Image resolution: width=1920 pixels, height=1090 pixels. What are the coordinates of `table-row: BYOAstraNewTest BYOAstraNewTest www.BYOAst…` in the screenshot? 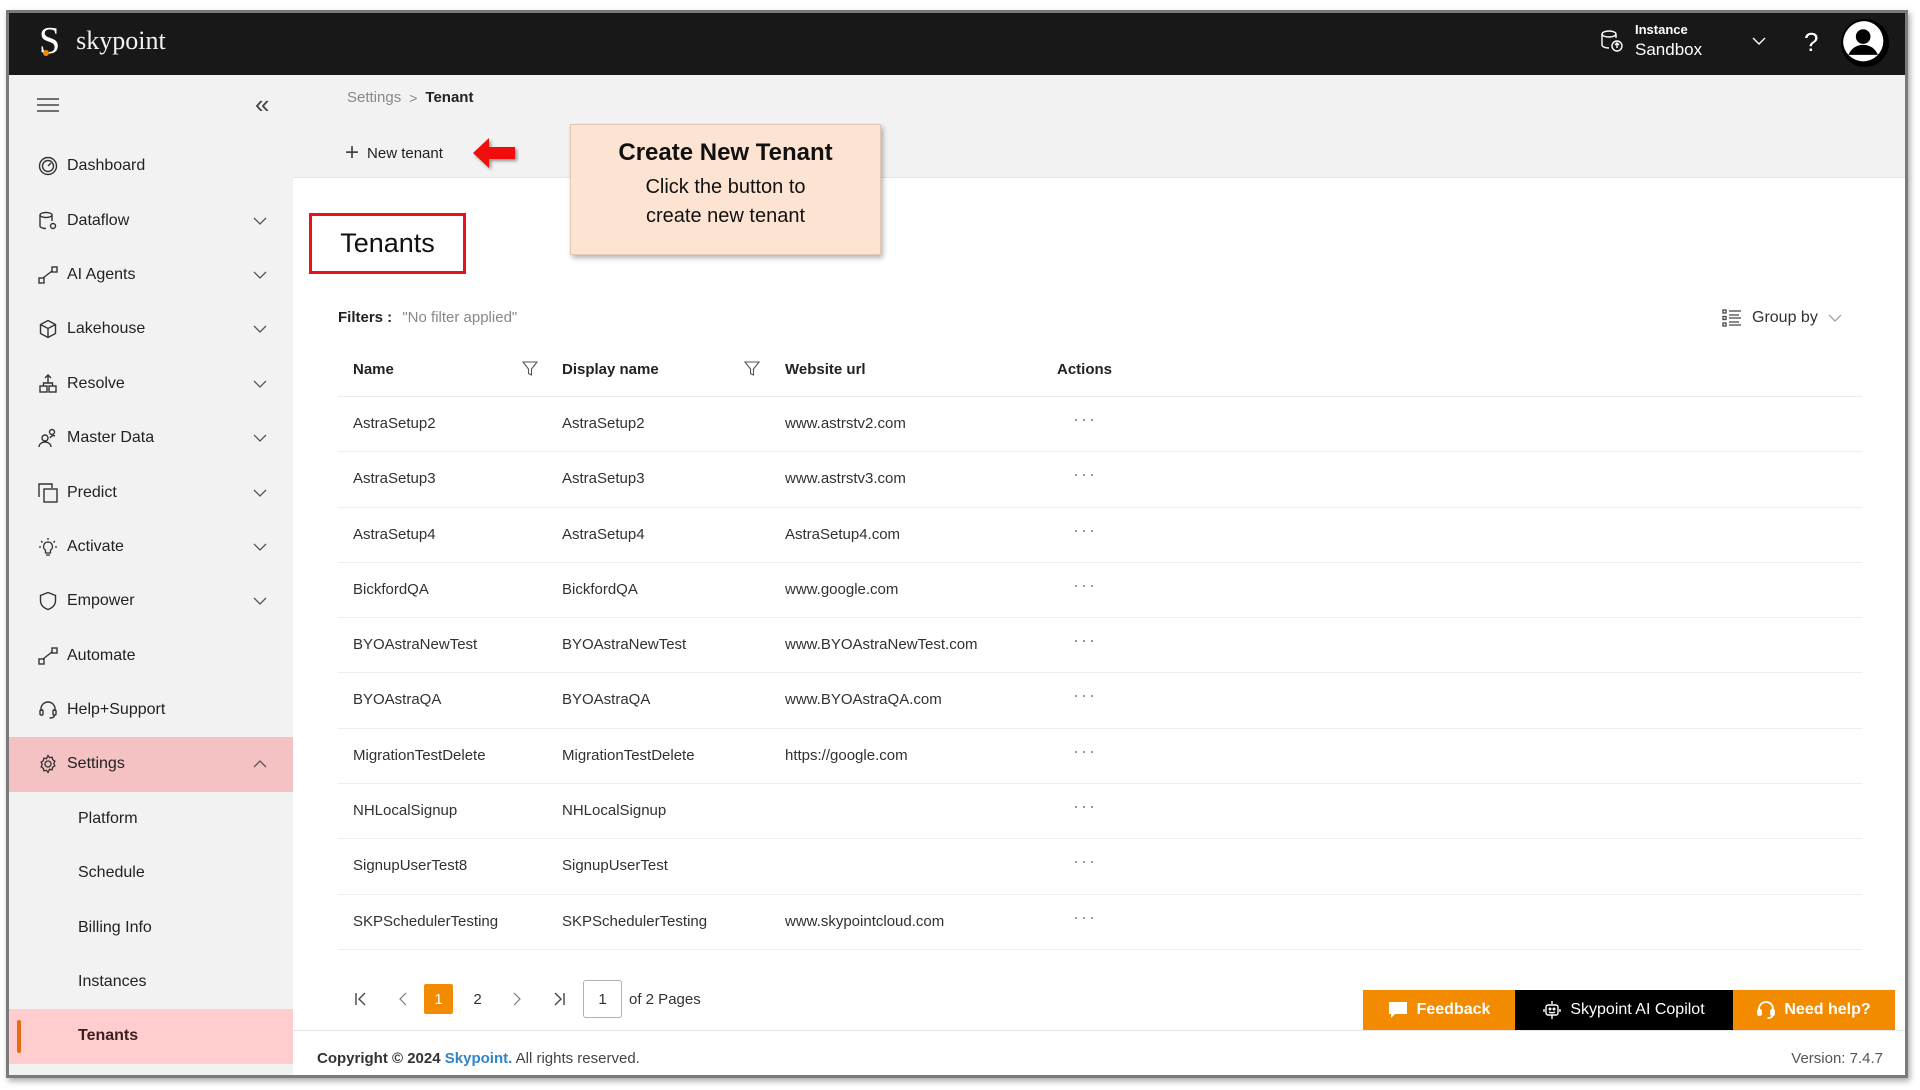 It's located at (1100, 646).